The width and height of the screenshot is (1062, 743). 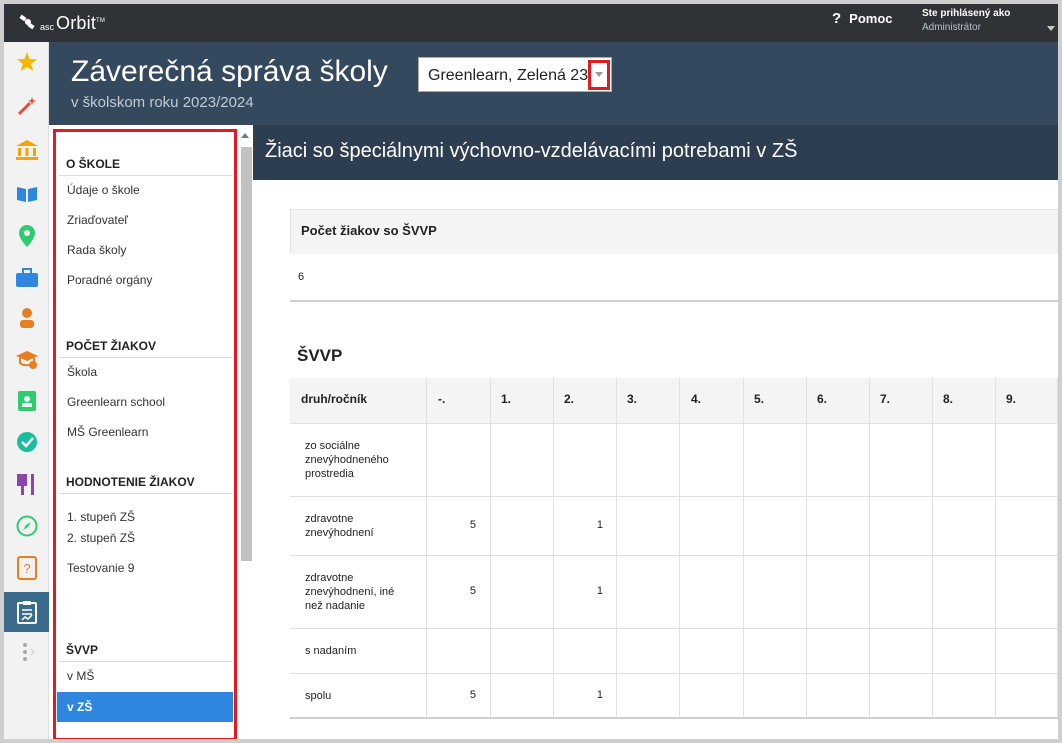 What do you see at coordinates (130, 482) in the screenshot?
I see `nav-section-hodnotenie-ziakov: HODNOTENIE ŽIAKOV` at bounding box center [130, 482].